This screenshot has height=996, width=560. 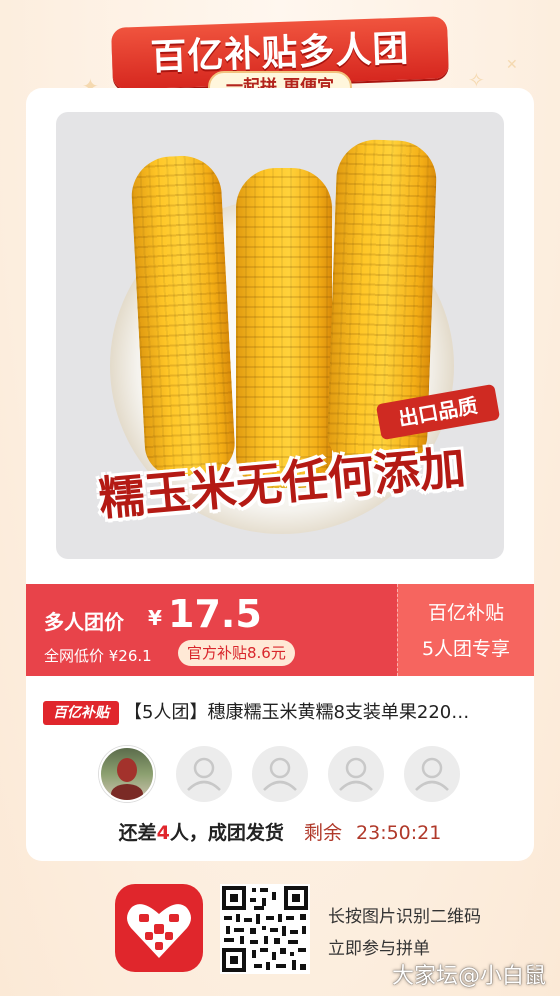 What do you see at coordinates (466, 649) in the screenshot?
I see `side-panel-subtitle: 5人团专享` at bounding box center [466, 649].